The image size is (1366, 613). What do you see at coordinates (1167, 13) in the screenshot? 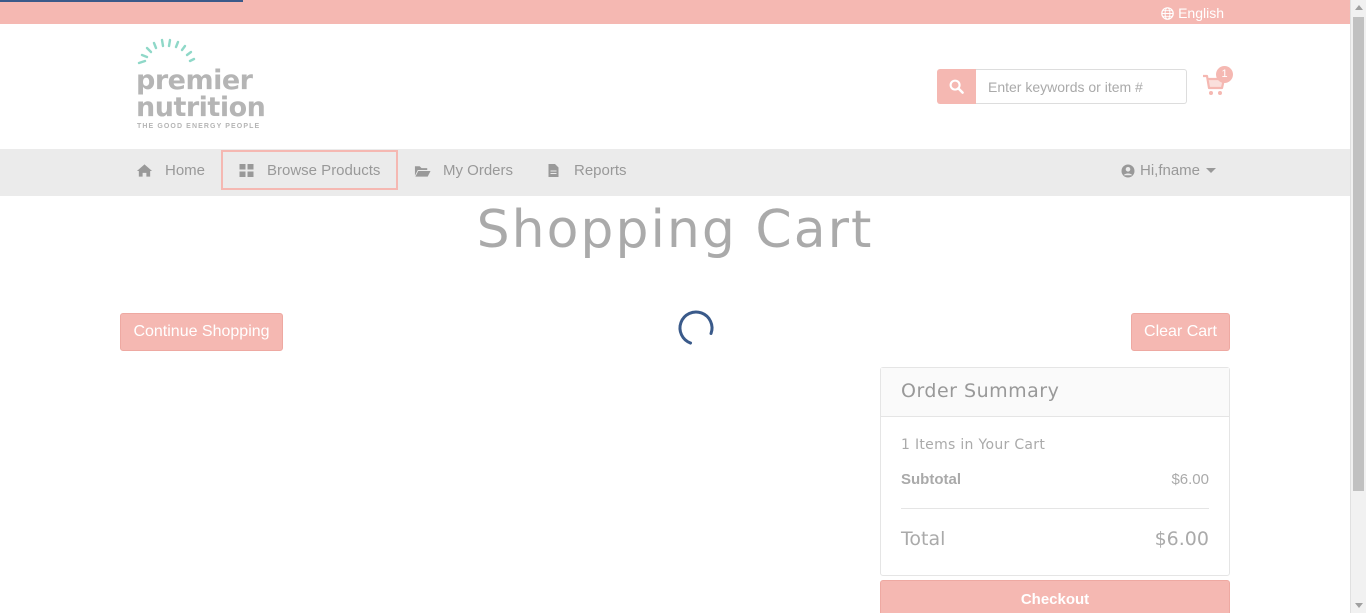
I see `globe-icon` at bounding box center [1167, 13].